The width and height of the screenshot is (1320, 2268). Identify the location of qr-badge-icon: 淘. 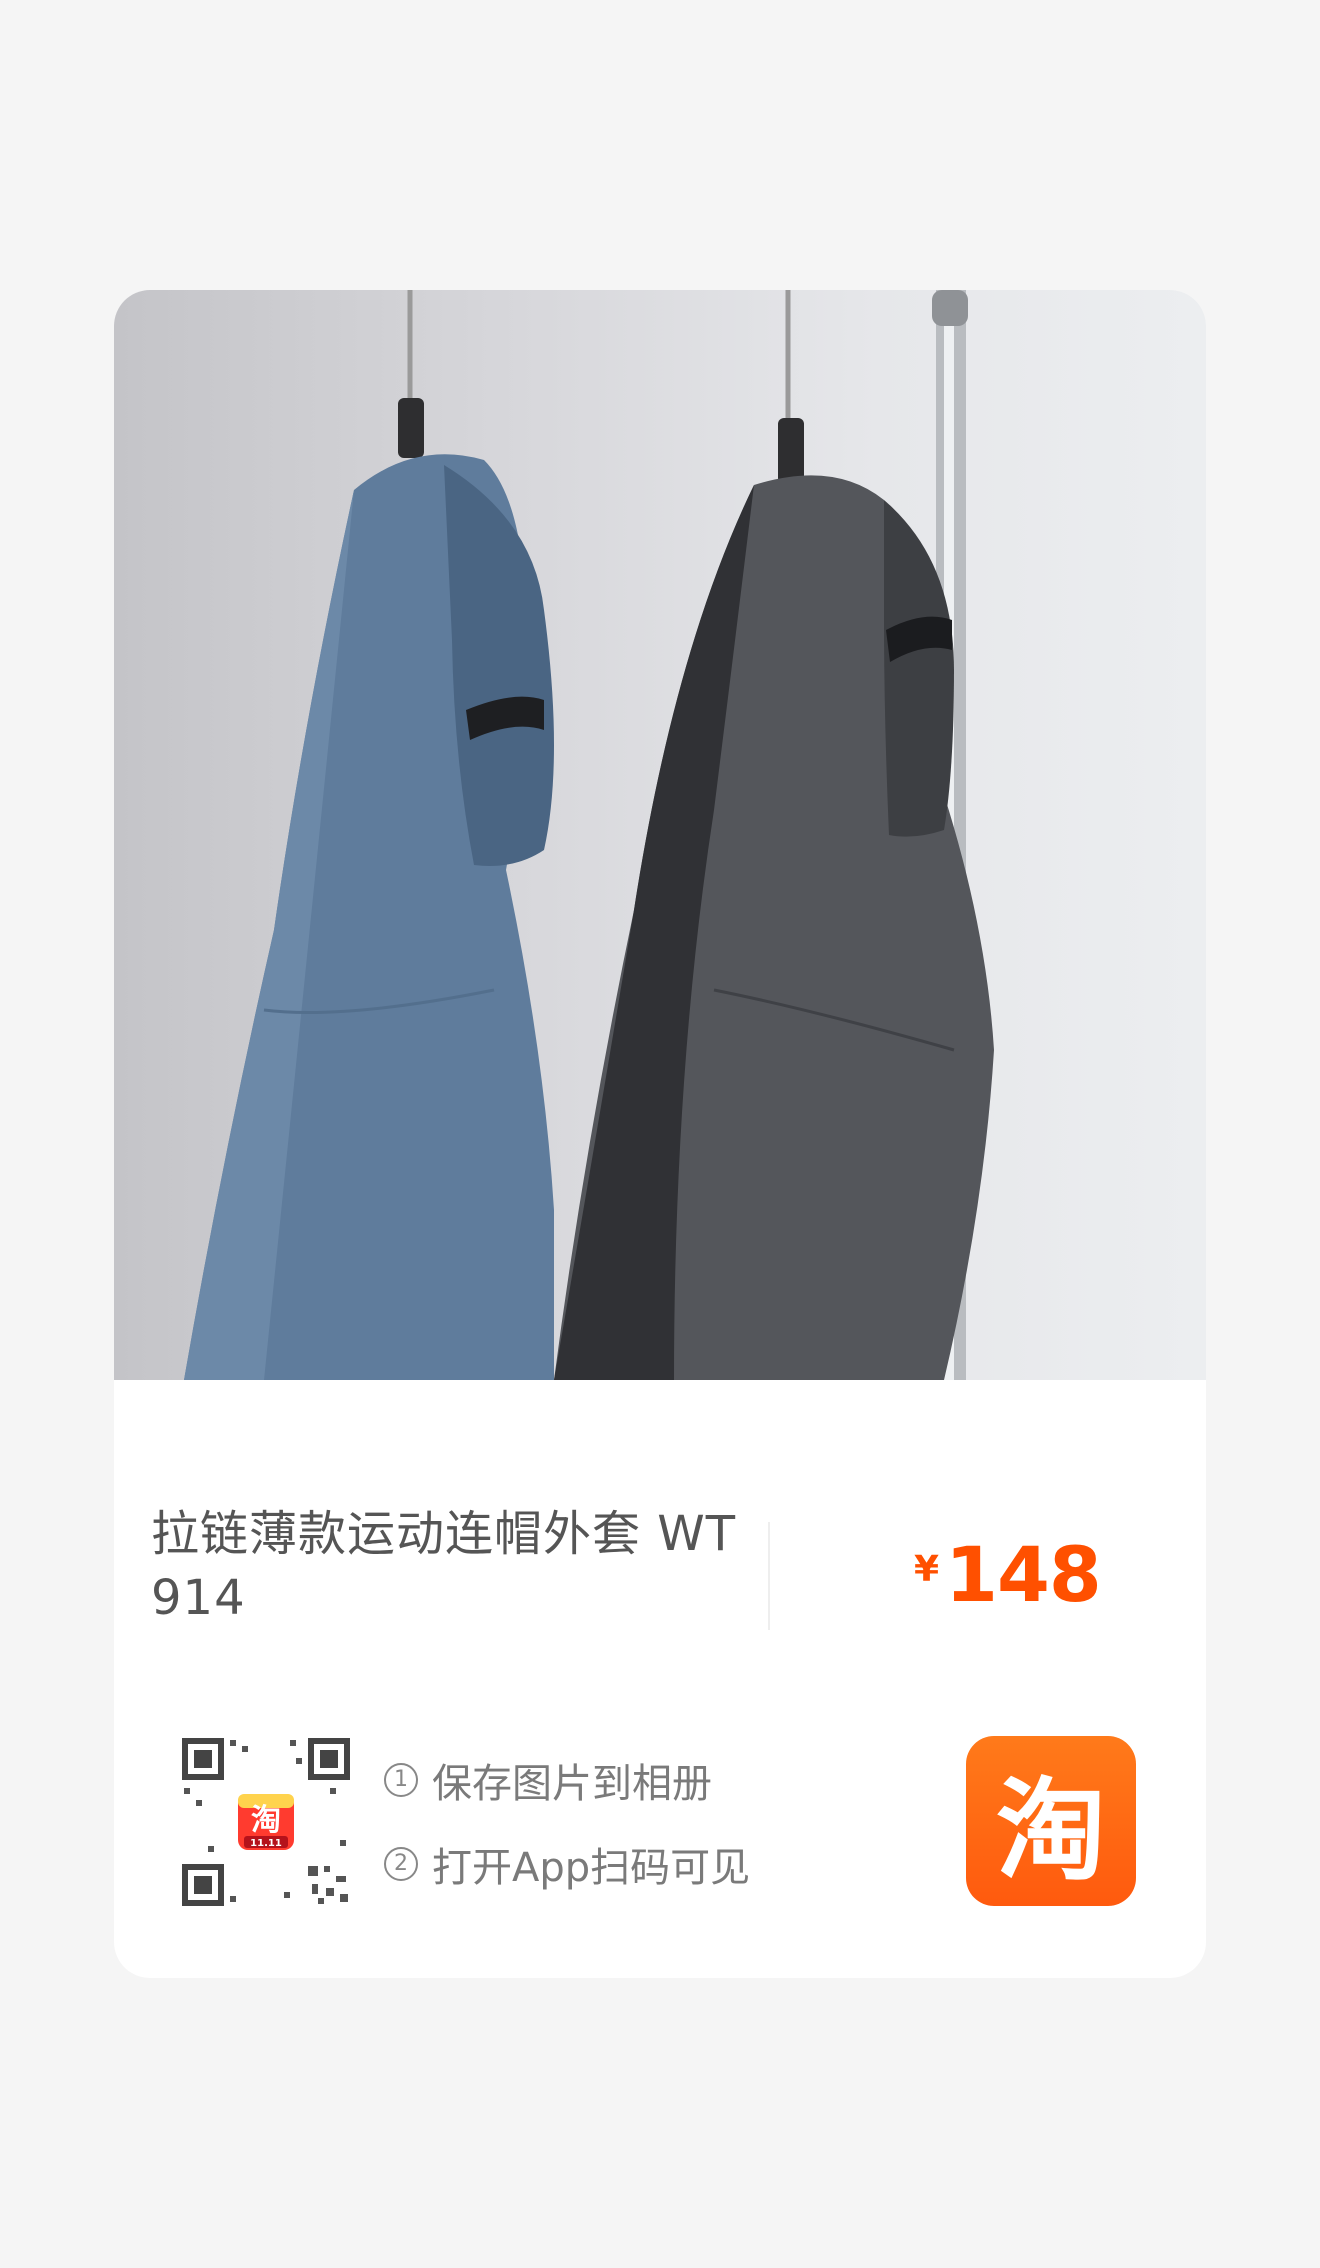
(266, 1820).